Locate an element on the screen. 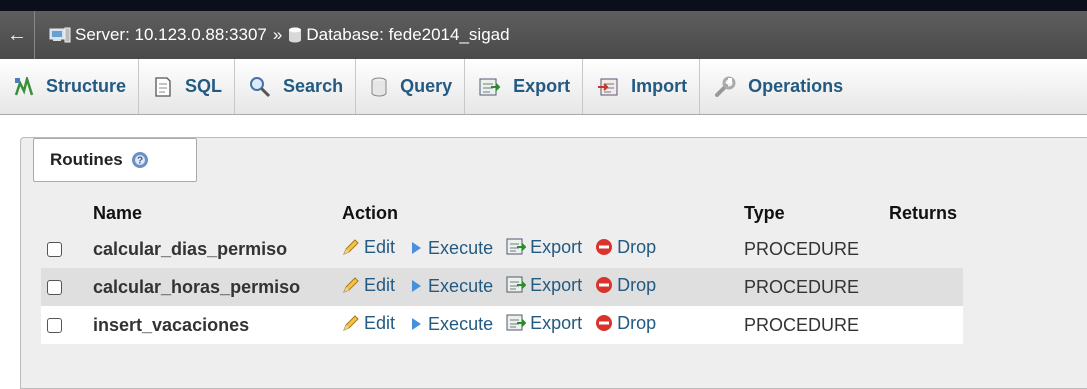 The height and width of the screenshot is (389, 1087). import-icon is located at coordinates (608, 87).